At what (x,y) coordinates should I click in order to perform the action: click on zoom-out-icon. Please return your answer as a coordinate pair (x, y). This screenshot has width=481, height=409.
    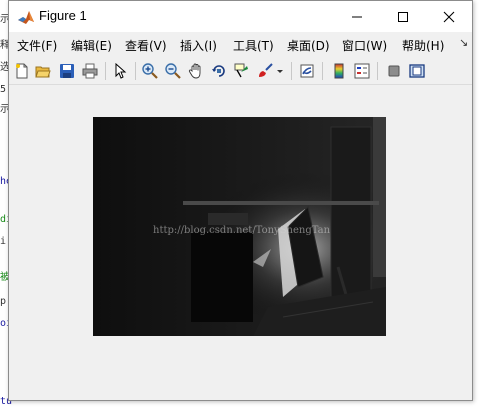
    Looking at the image, I should click on (173, 71).